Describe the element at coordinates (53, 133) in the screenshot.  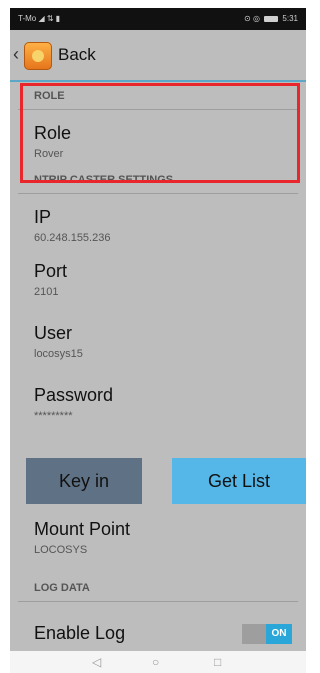
I see `pref-title: Role` at that location.